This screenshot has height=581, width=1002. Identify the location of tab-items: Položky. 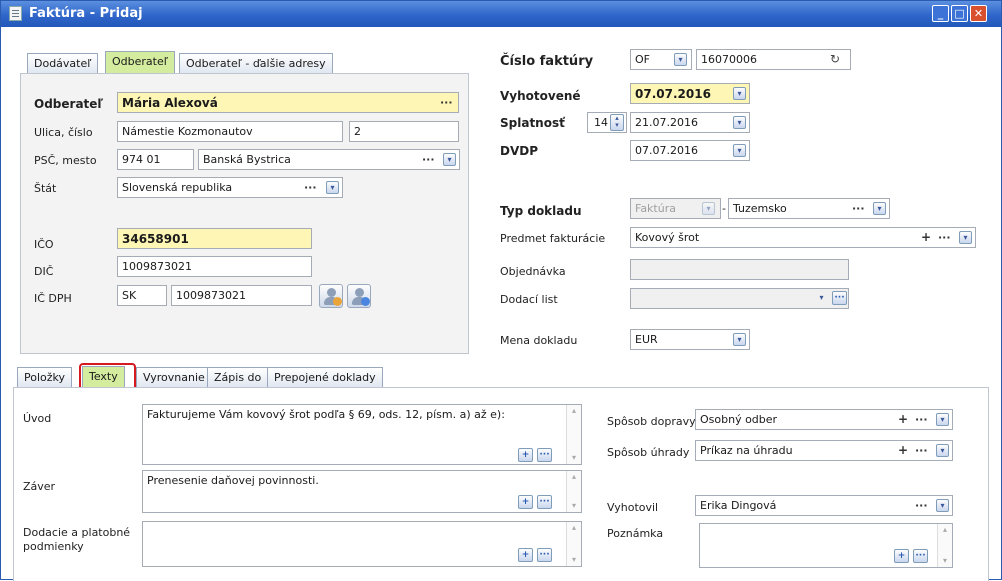
(45, 377).